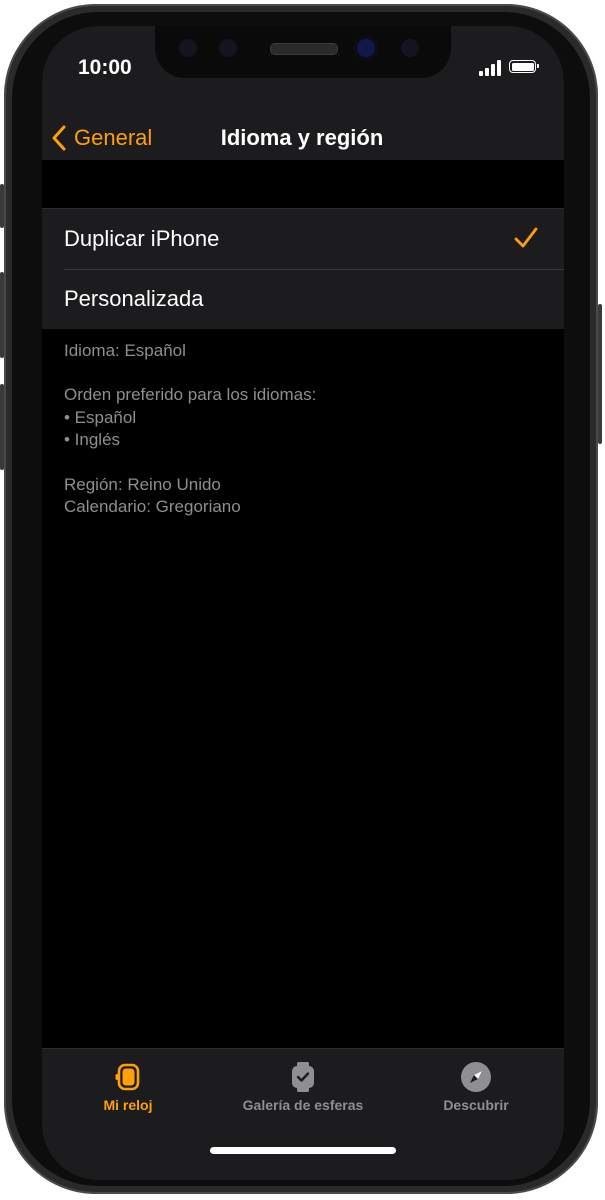 The image size is (605, 1200). What do you see at coordinates (304, 49) in the screenshot?
I see `earpiece-speaker` at bounding box center [304, 49].